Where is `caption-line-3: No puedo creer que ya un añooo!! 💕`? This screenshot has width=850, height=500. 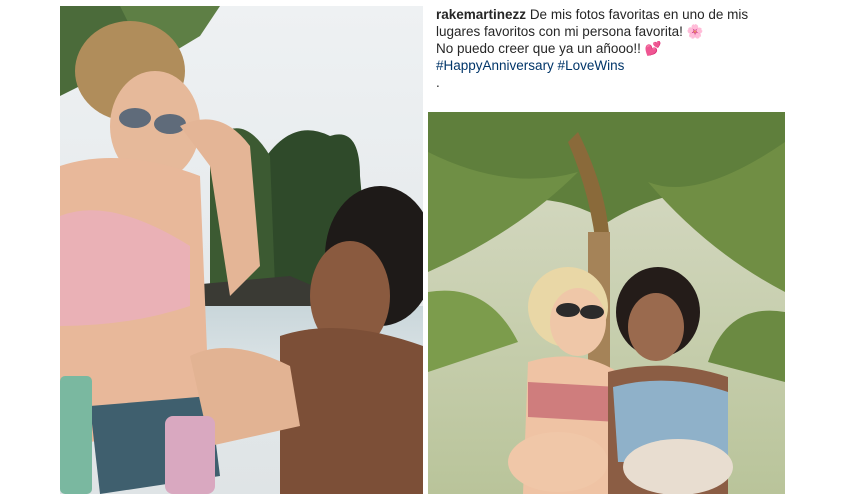 caption-line-3: No puedo creer que ya un añooo!! 💕 is located at coordinates (616, 48).